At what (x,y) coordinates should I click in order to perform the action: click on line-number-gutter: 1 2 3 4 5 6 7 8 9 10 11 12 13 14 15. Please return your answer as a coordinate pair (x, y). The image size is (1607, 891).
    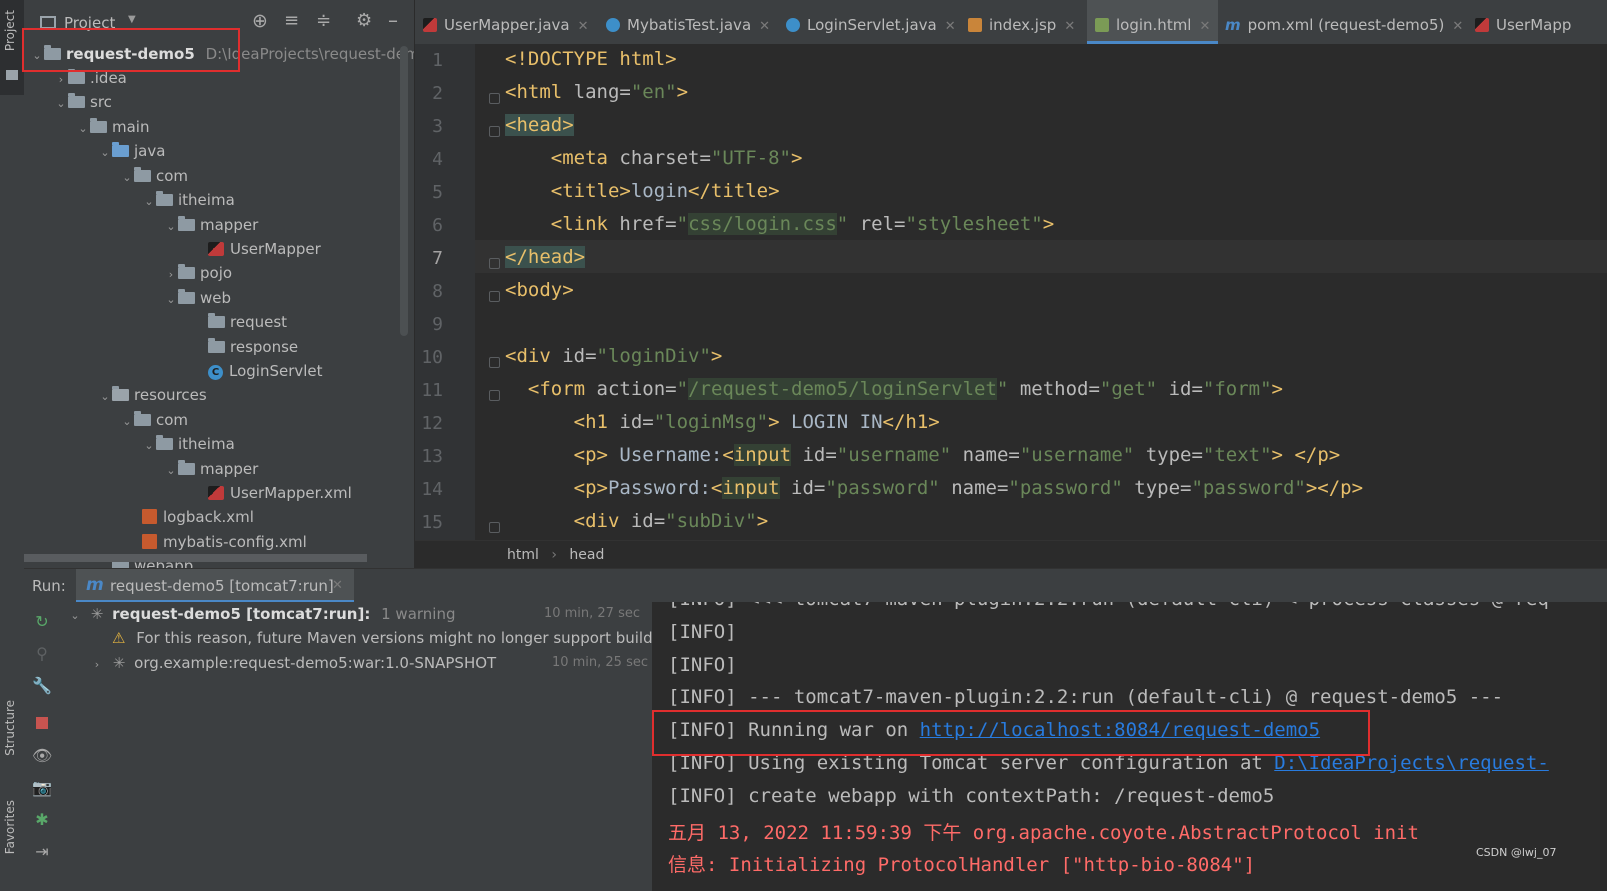
    Looking at the image, I should click on (445, 292).